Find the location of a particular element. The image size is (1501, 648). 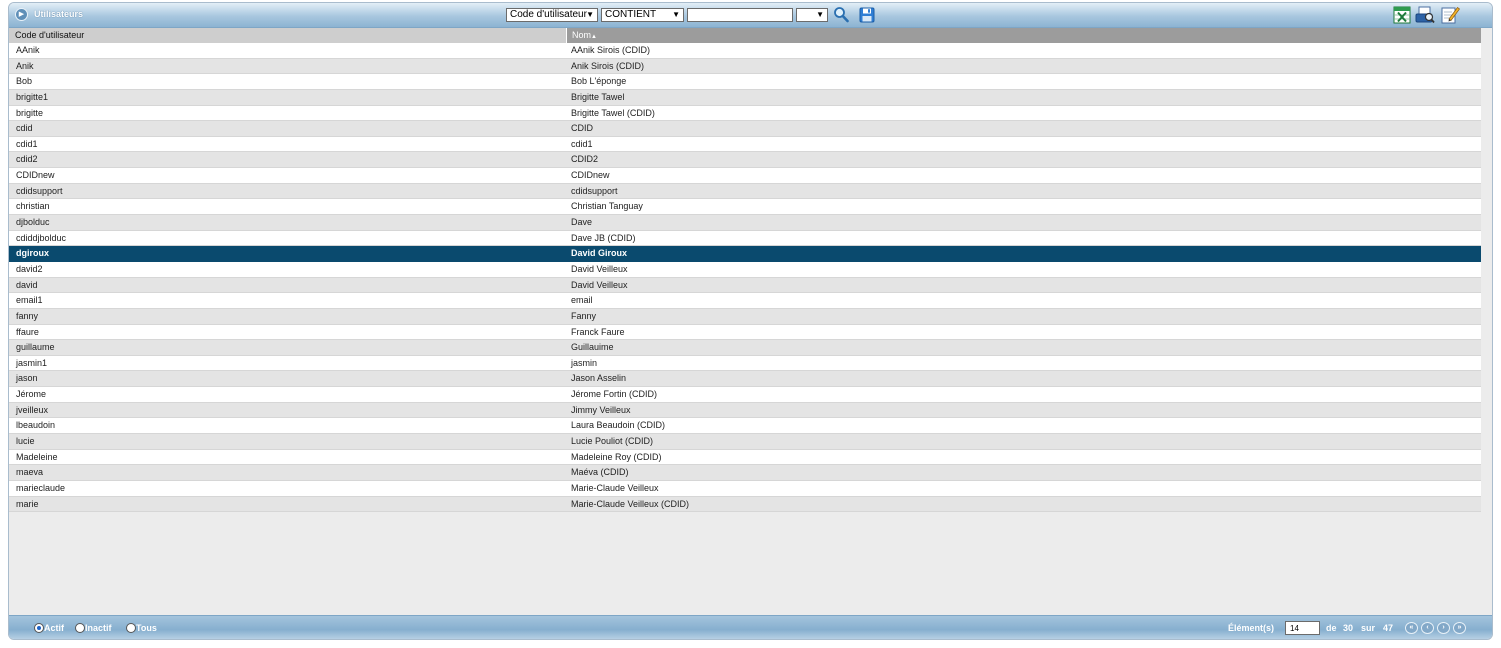

table-row: cdid CDID is located at coordinates (745, 129).